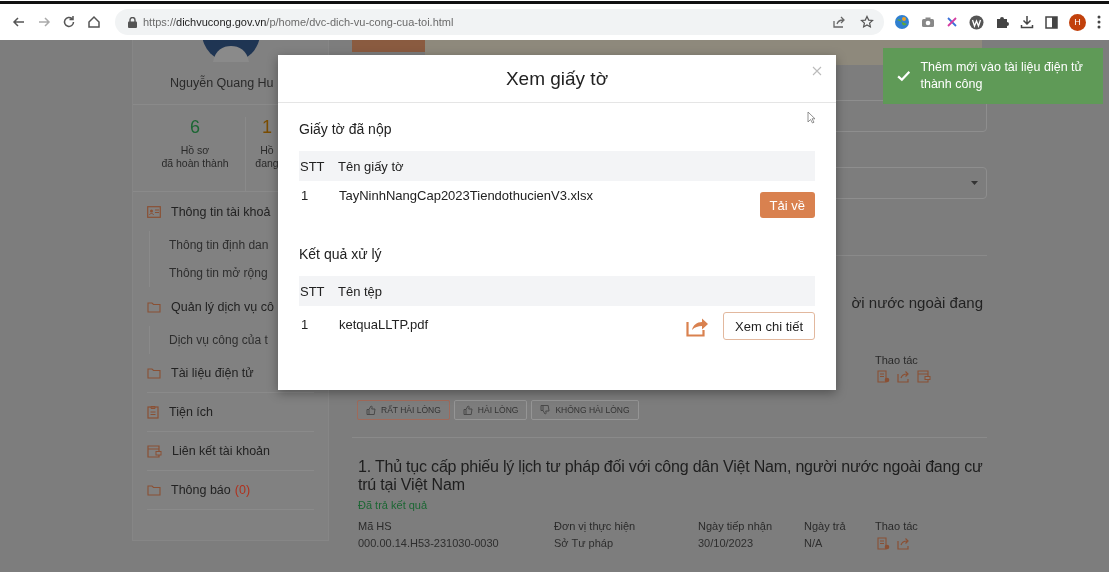  I want to click on user-name: Nguyễn Quang Hu, so click(222, 83).